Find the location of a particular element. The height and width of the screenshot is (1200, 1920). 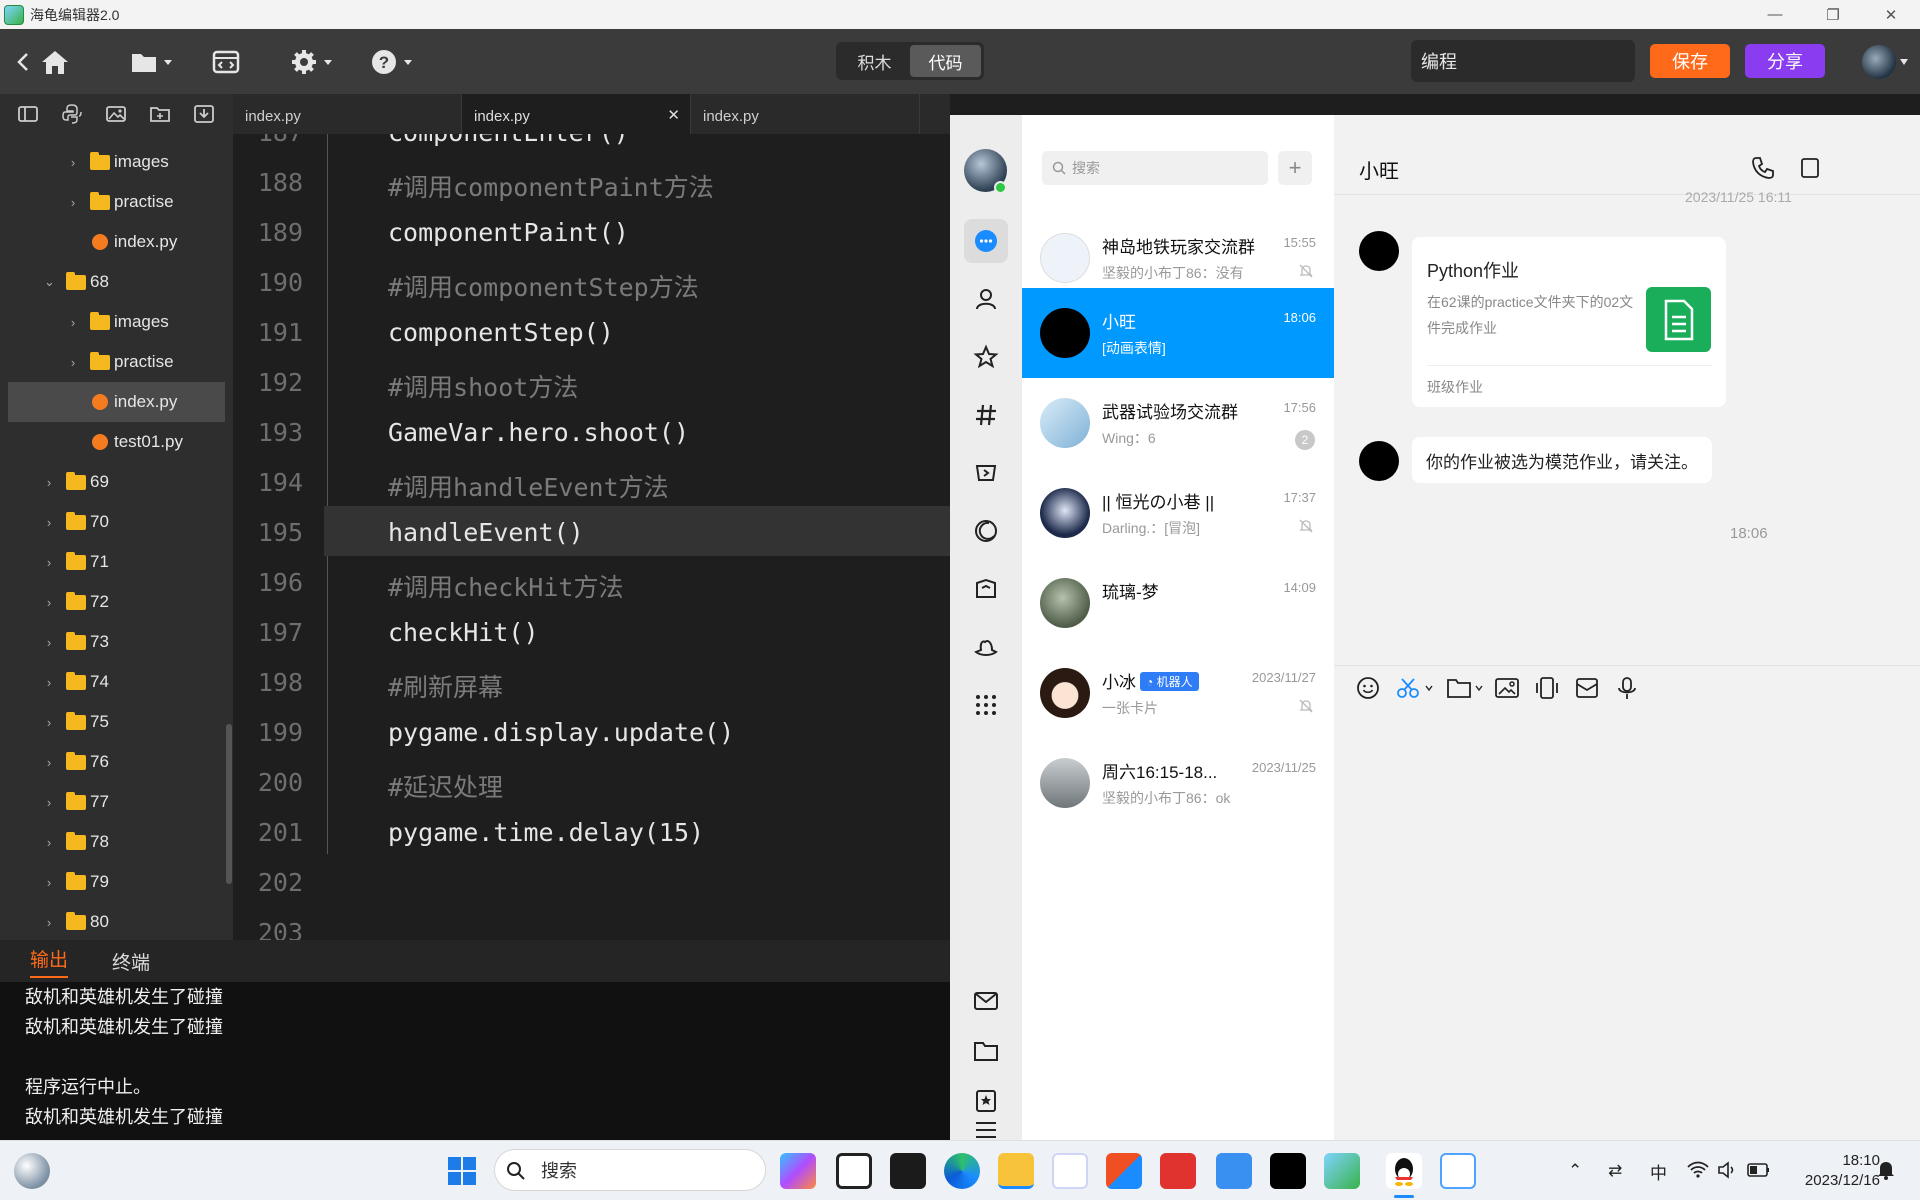

create-chat-button: + is located at coordinates (1295, 168).